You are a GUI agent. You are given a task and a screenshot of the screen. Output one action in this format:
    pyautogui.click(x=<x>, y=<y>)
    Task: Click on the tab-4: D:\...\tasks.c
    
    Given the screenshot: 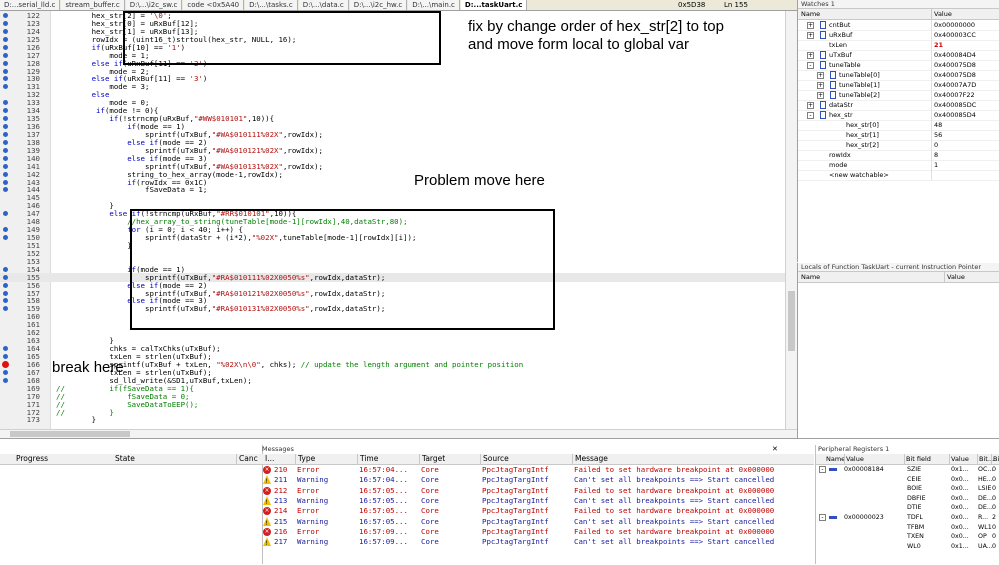 What is the action you would take?
    pyautogui.click(x=271, y=5)
    